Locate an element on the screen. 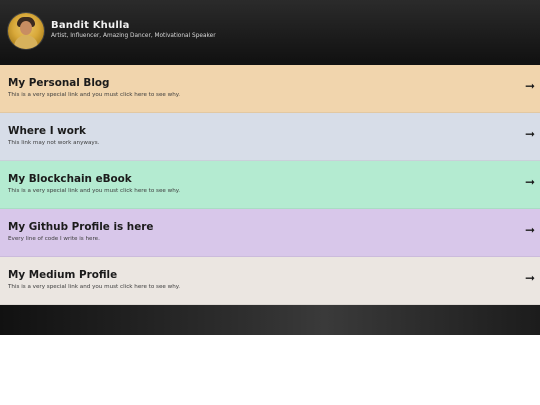 Image resolution: width=540 pixels, height=405 pixels. link-title: Where I work is located at coordinates (47, 131).